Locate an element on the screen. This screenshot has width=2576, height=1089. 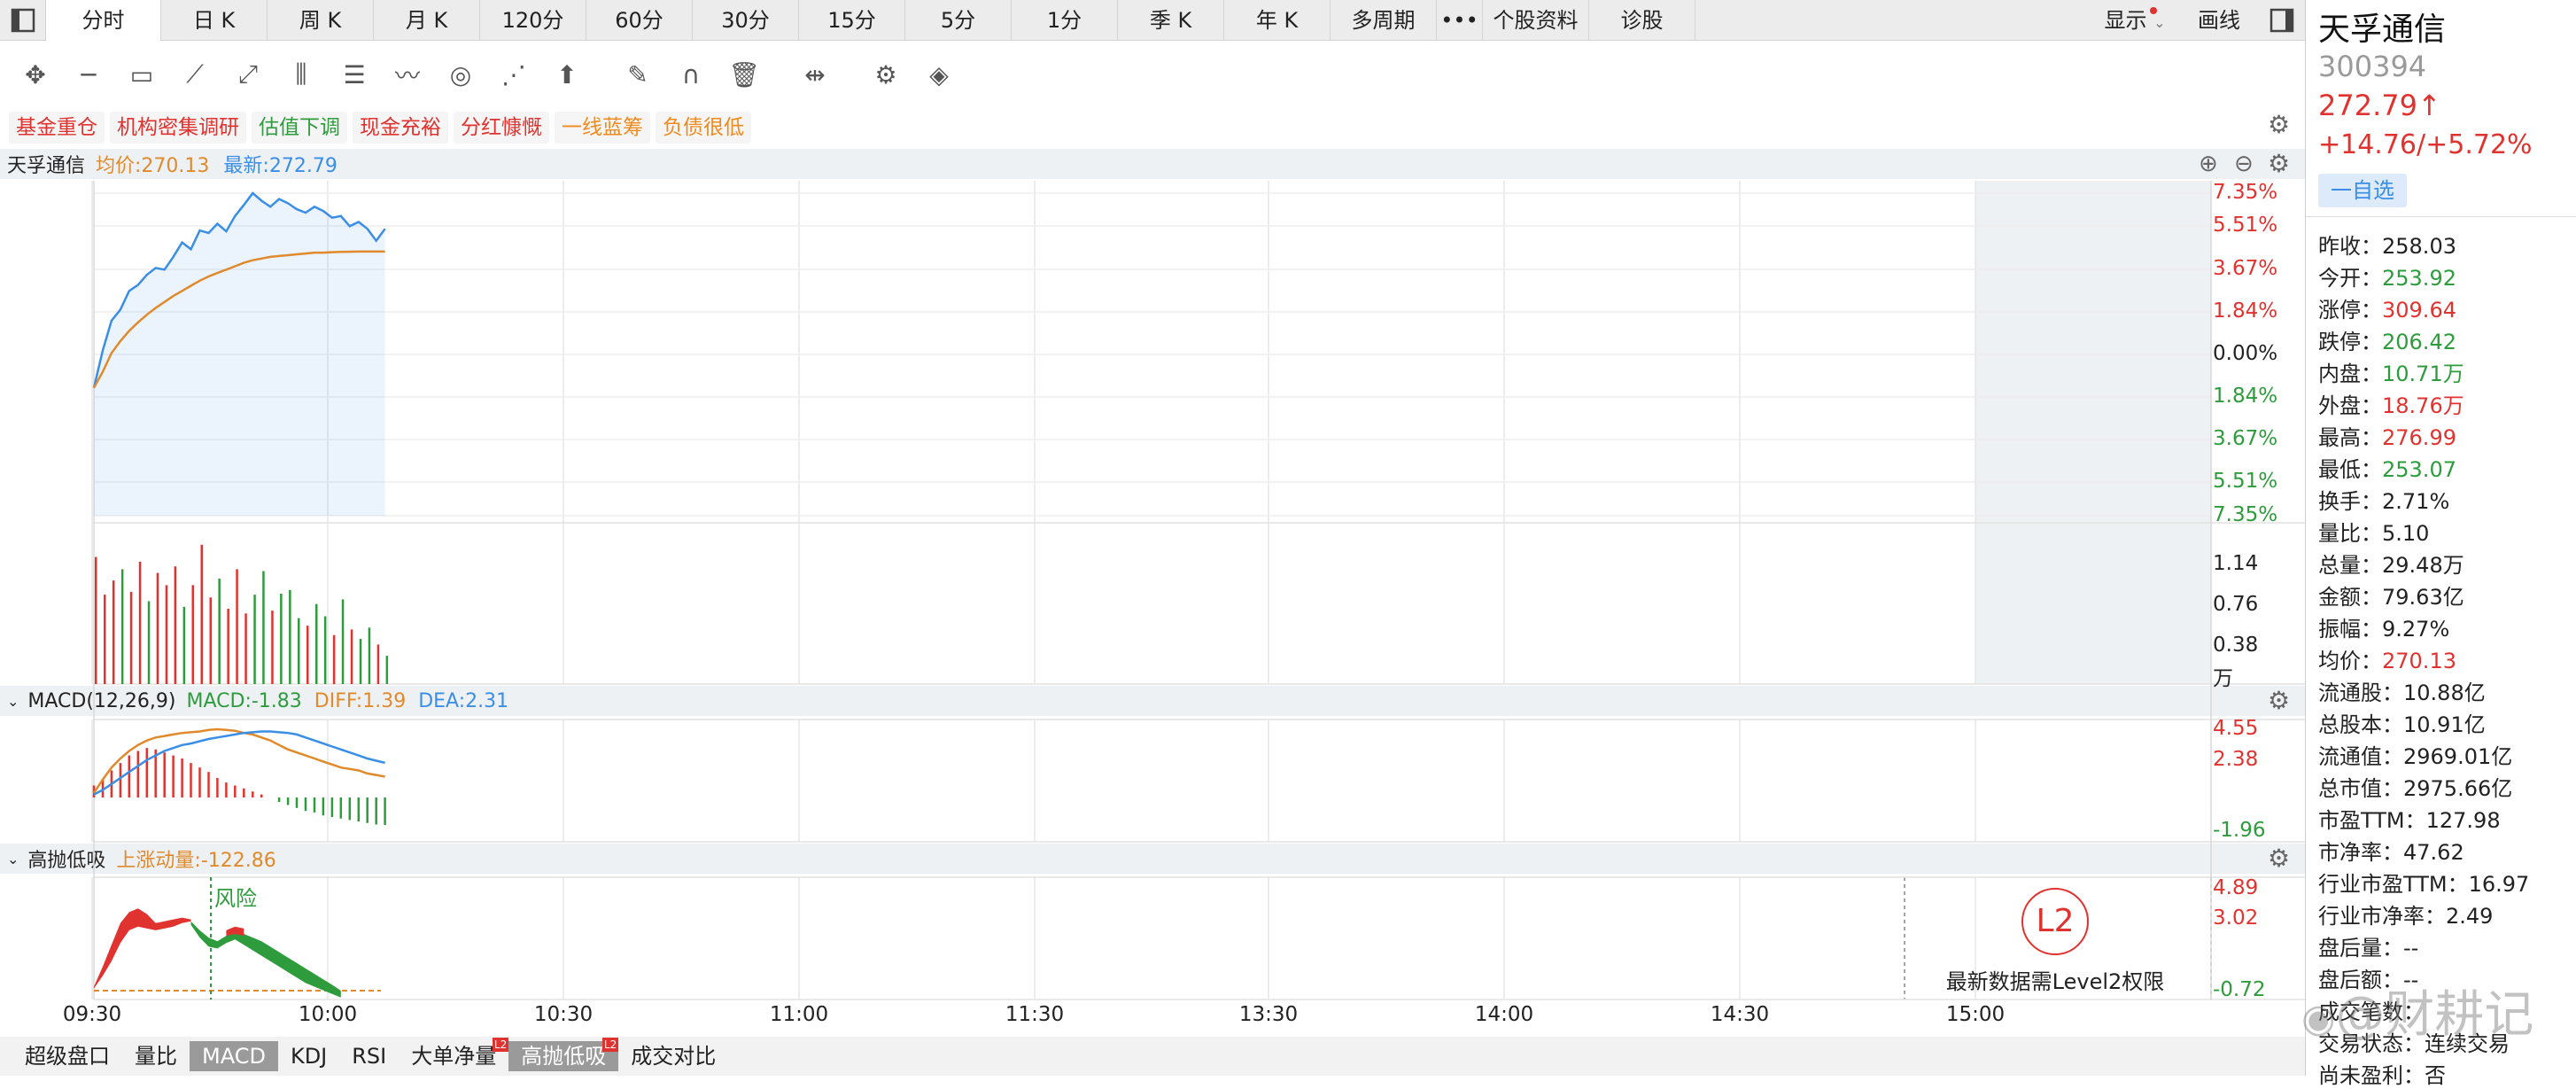
stat-value: 253.92 is located at coordinates (2419, 278).